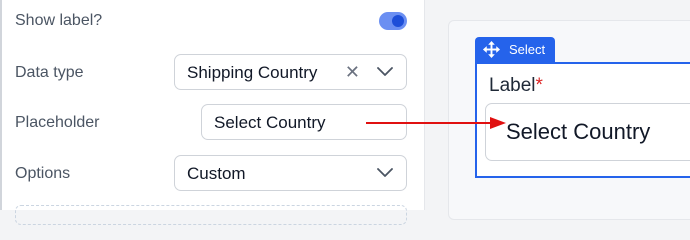  Describe the element at coordinates (216, 173) in the screenshot. I see `options-value: Custom` at that location.